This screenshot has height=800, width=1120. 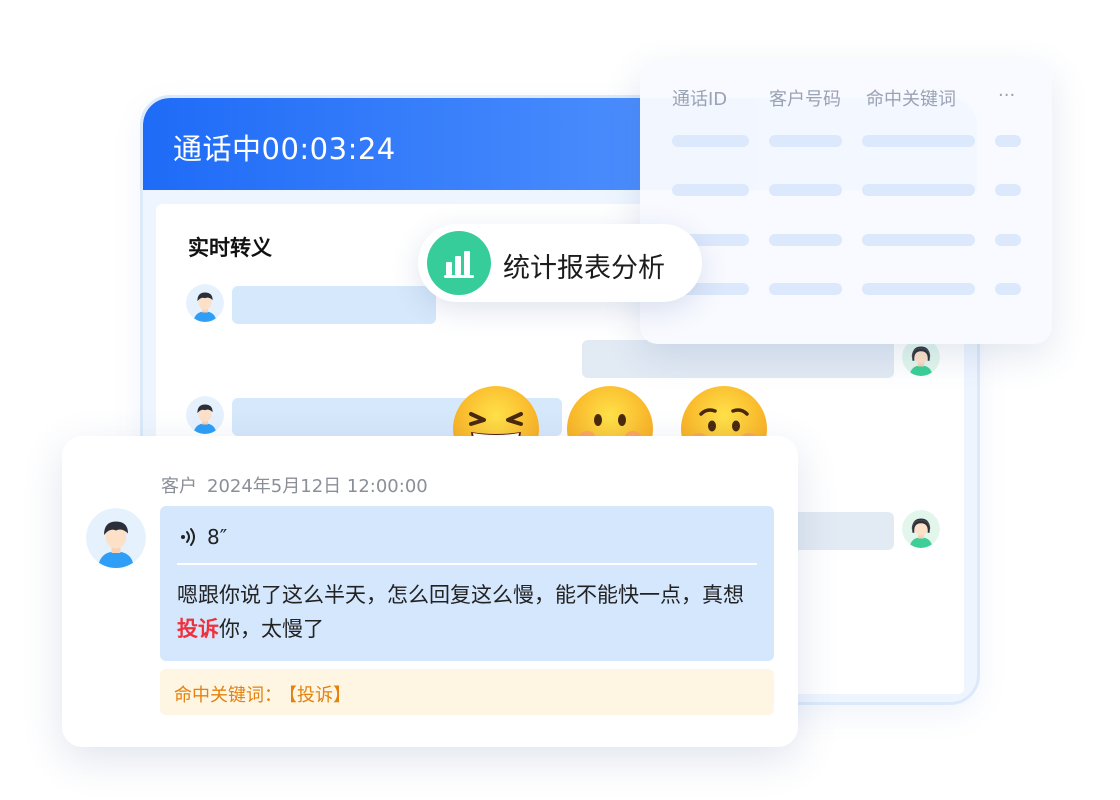 What do you see at coordinates (846, 202) in the screenshot?
I see `call-records-table: 通话ID 客户号码 命中关键词 ···` at bounding box center [846, 202].